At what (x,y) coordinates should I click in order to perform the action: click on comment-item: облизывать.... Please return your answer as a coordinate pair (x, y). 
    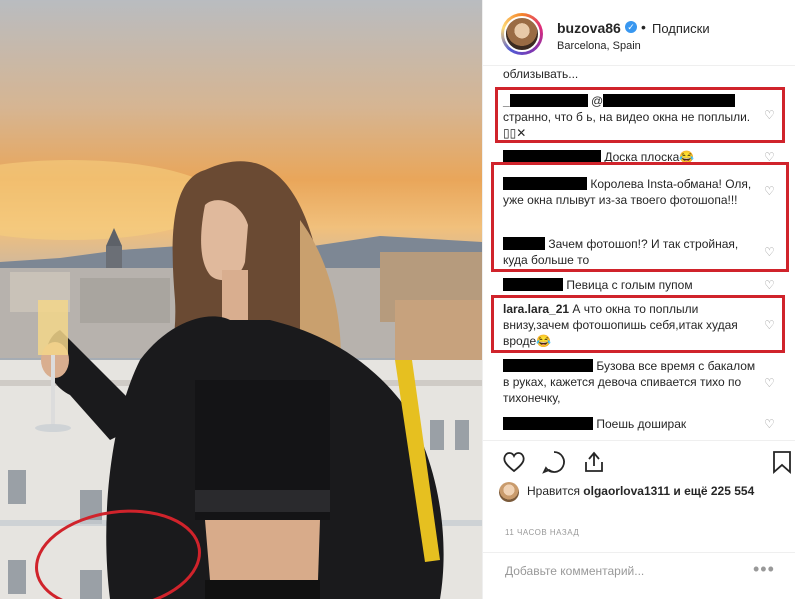
    Looking at the image, I should click on (633, 74).